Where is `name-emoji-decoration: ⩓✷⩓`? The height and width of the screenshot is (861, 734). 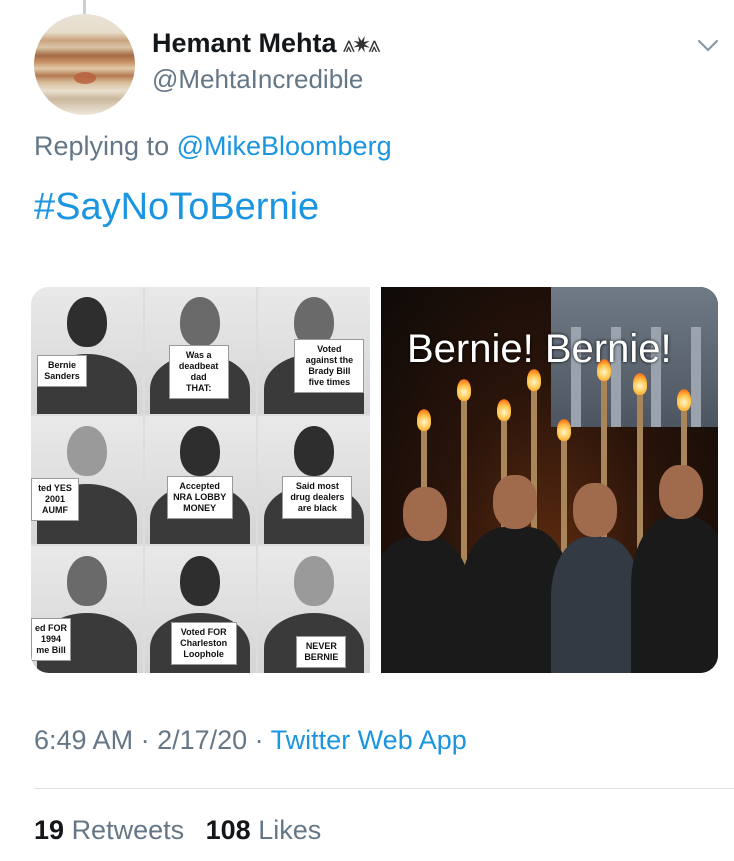
name-emoji-decoration: ⩓✷⩓ is located at coordinates (361, 44).